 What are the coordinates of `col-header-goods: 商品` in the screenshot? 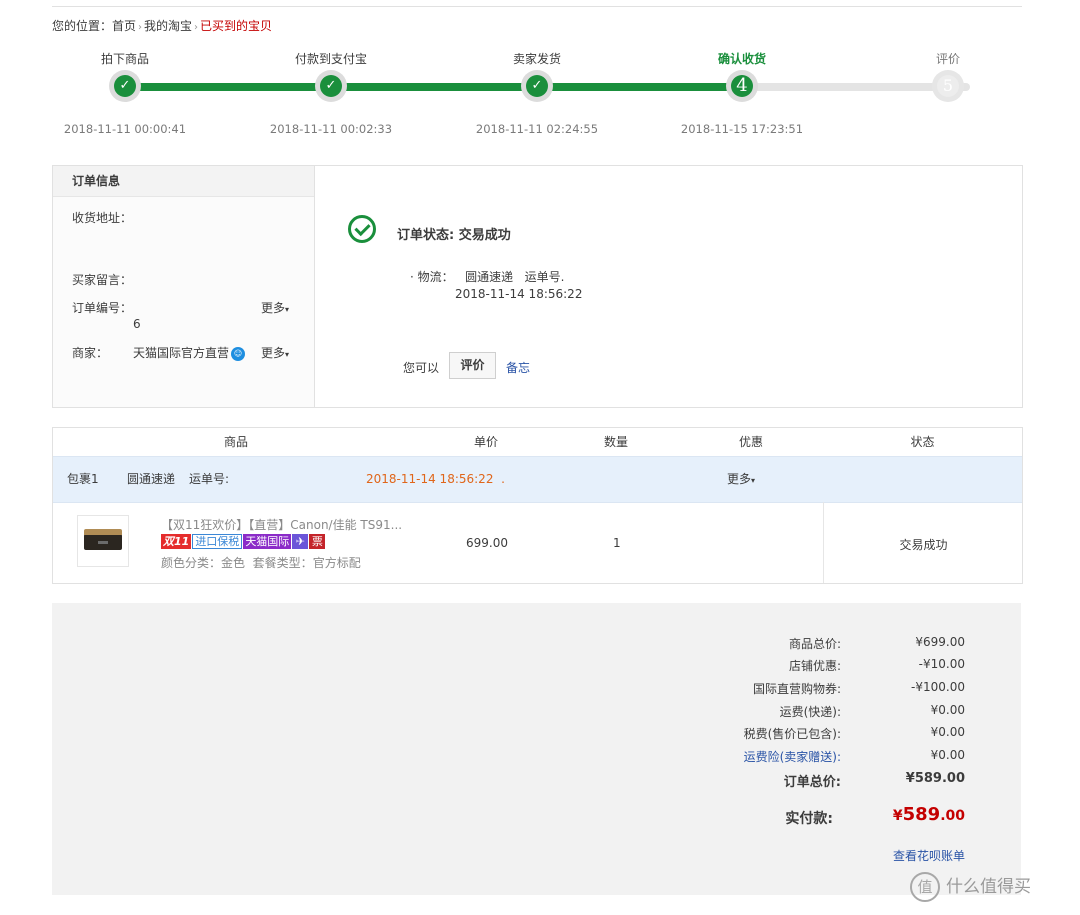 It's located at (235, 442).